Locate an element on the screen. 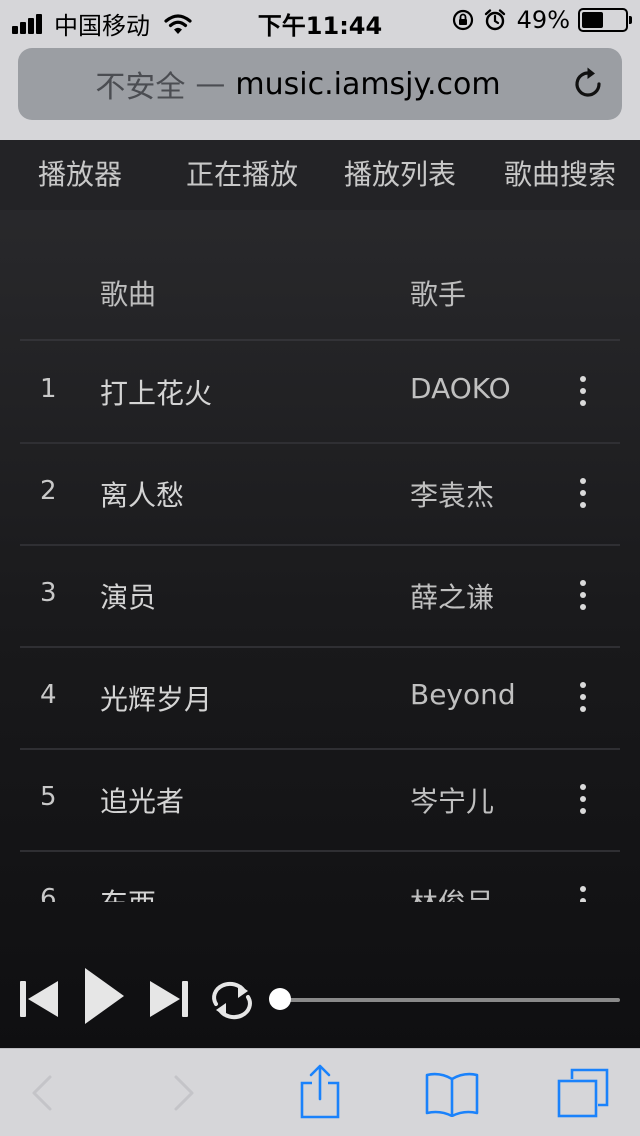 This screenshot has height=1136, width=640. table-row: 4 光辉岁月 Beyond is located at coordinates (320, 699).